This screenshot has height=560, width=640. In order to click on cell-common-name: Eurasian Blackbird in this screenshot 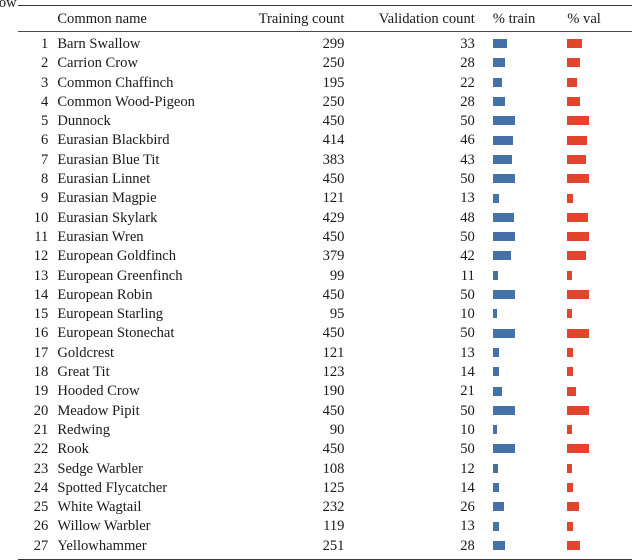, I will do `click(113, 140)`.